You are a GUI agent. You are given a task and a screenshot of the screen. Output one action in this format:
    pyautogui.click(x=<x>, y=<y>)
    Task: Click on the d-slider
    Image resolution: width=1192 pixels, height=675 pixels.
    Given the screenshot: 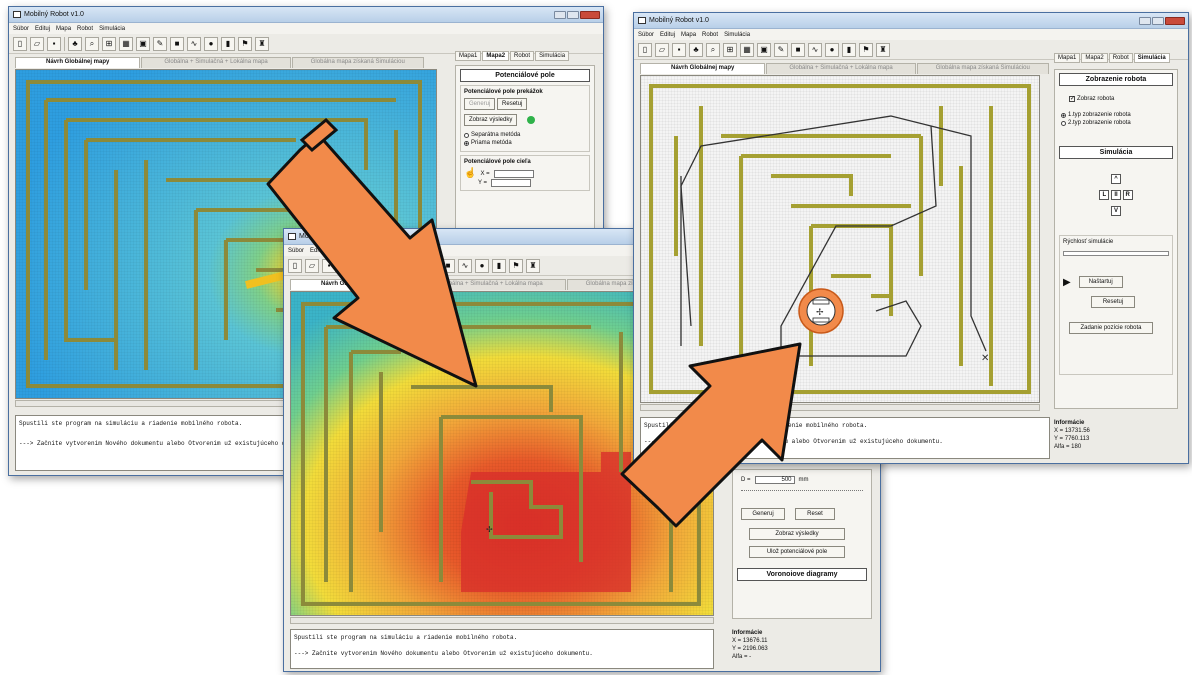 What is the action you would take?
    pyautogui.click(x=802, y=495)
    